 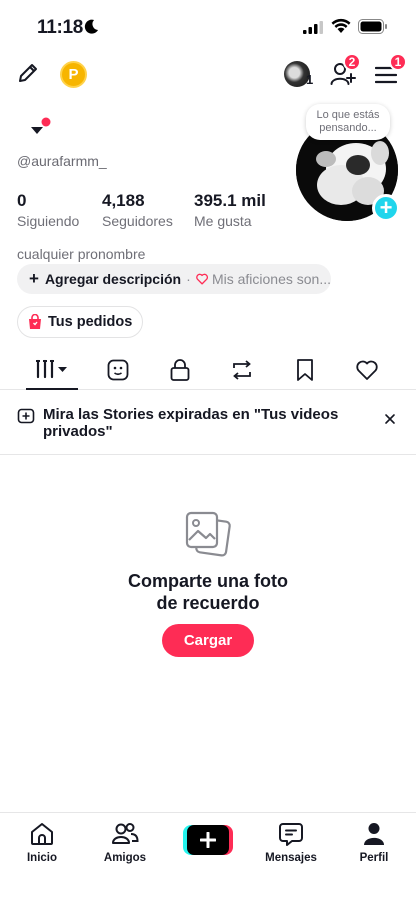 What do you see at coordinates (22, 200) in the screenshot?
I see `following-count: 0` at bounding box center [22, 200].